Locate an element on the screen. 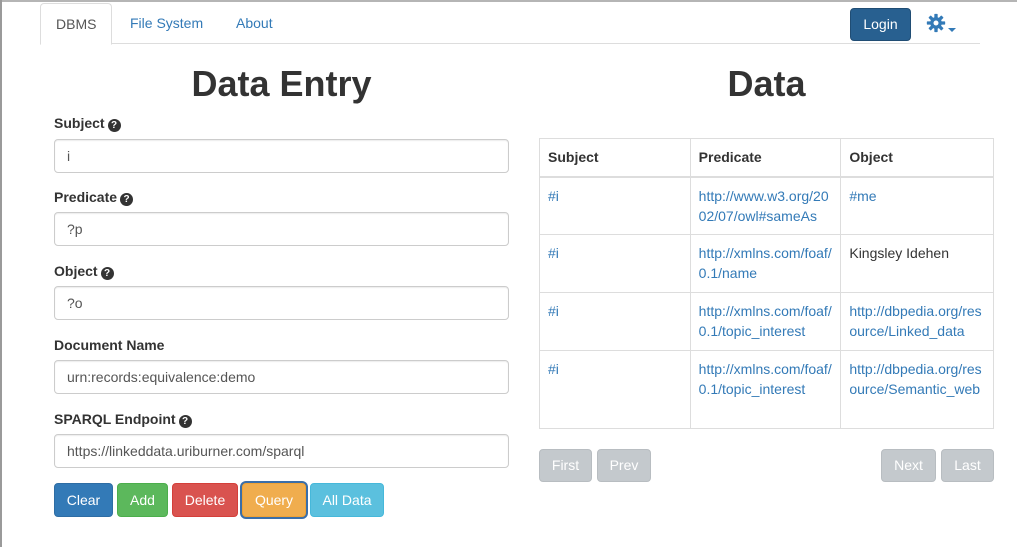  last-page-button: Last is located at coordinates (967, 465).